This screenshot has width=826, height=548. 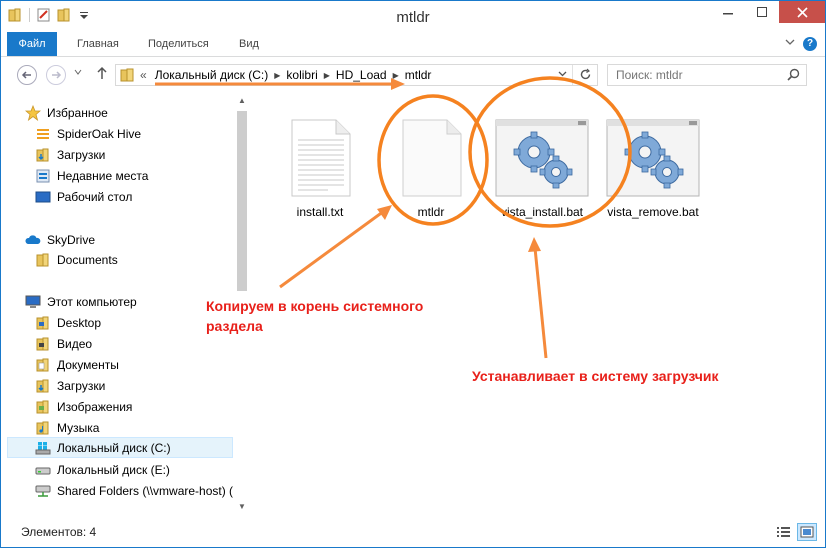 What do you see at coordinates (320, 212) in the screenshot?
I see `file-name: install.txt` at bounding box center [320, 212].